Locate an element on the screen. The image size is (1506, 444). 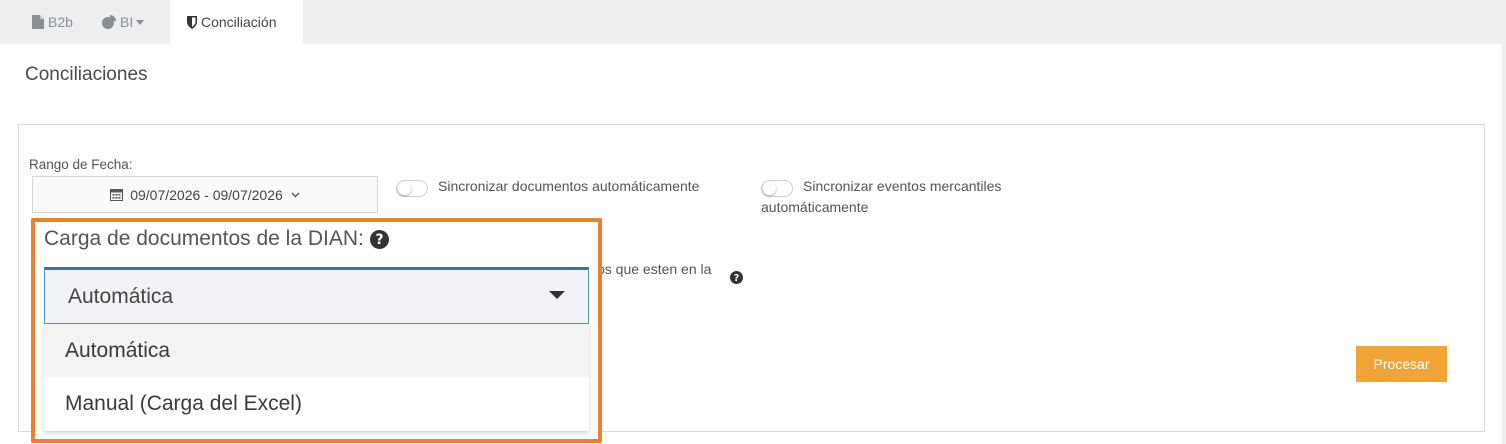
shield-icon is located at coordinates (192, 22).